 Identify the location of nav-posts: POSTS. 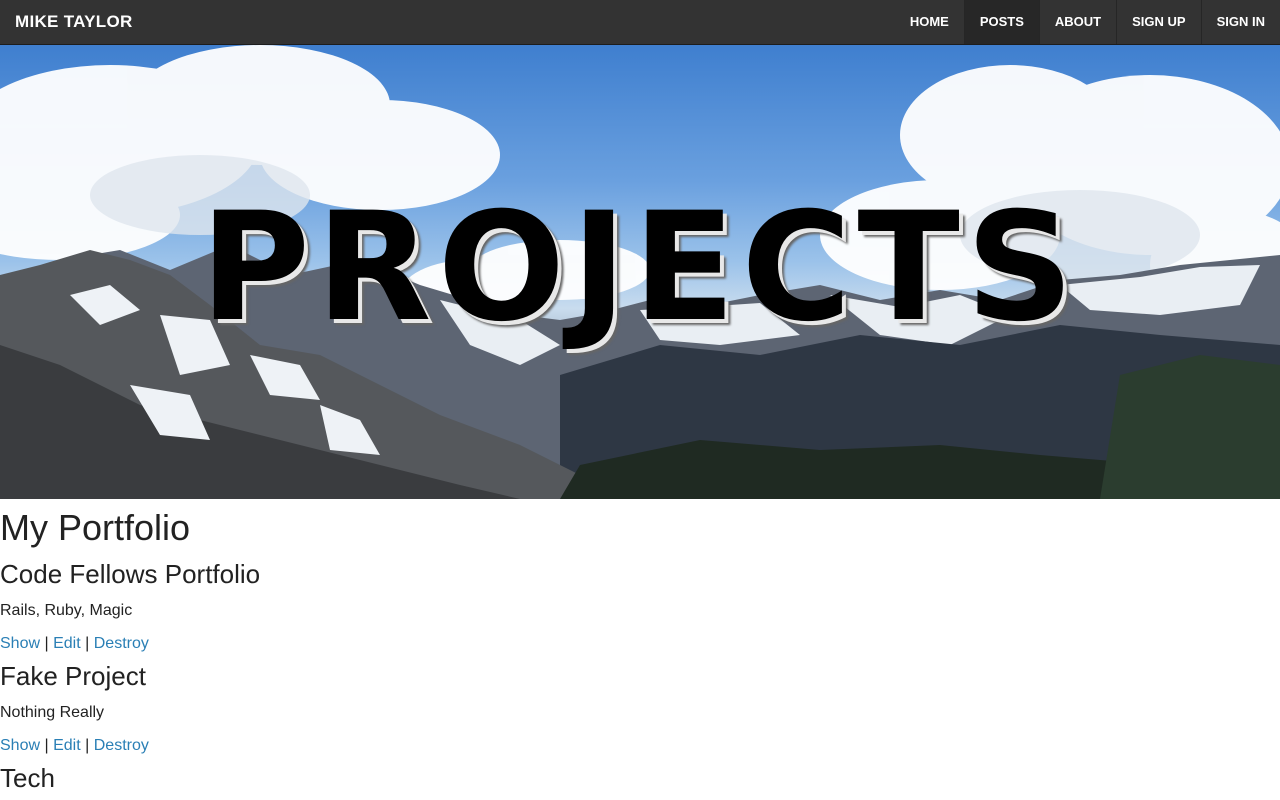
(1001, 22).